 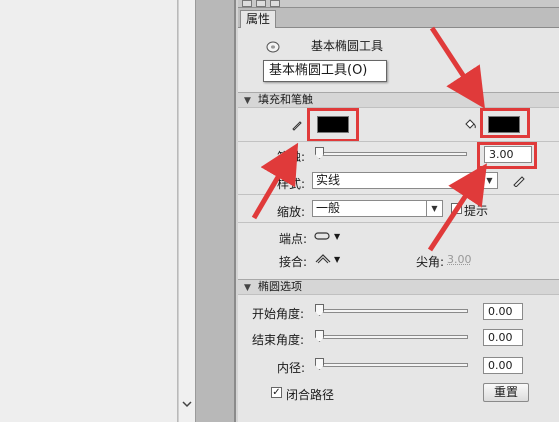 What do you see at coordinates (319, 336) in the screenshot?
I see `end-angle-slider-thumb` at bounding box center [319, 336].